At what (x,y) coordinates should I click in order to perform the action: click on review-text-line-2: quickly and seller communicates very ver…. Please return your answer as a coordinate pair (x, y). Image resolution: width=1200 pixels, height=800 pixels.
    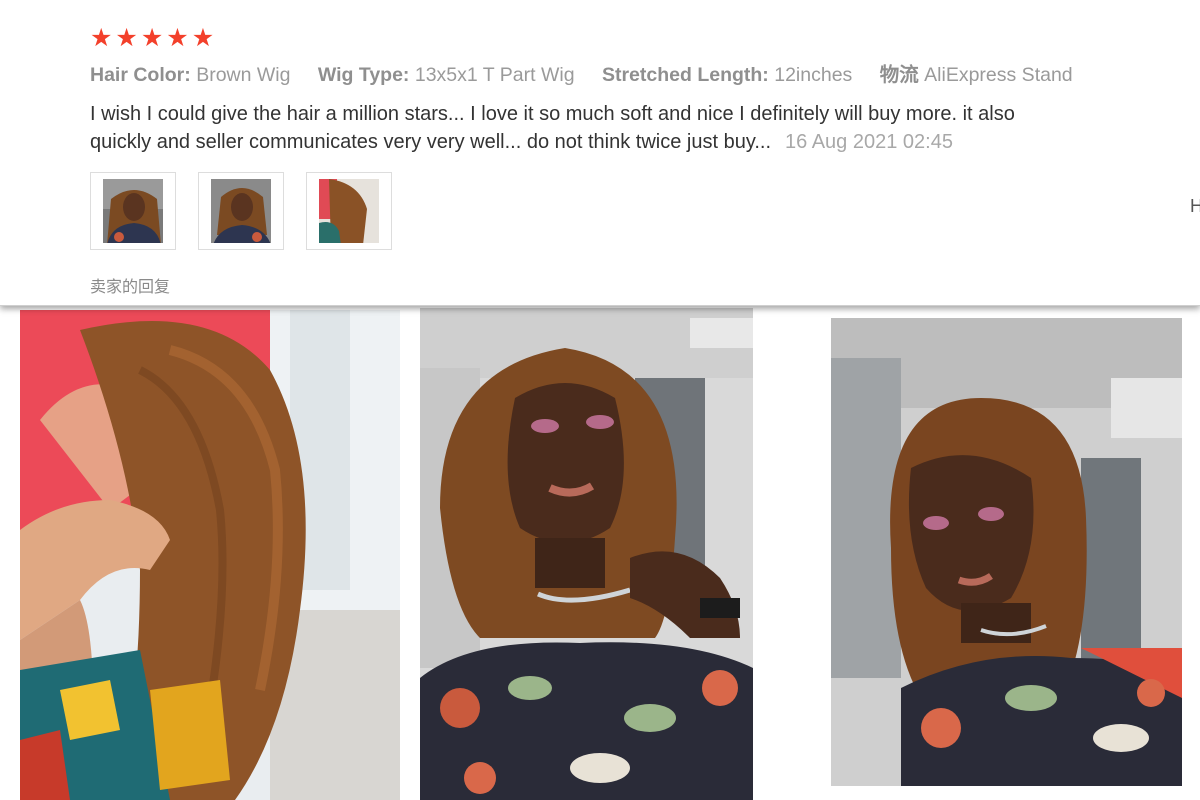
    Looking at the image, I should click on (431, 142).